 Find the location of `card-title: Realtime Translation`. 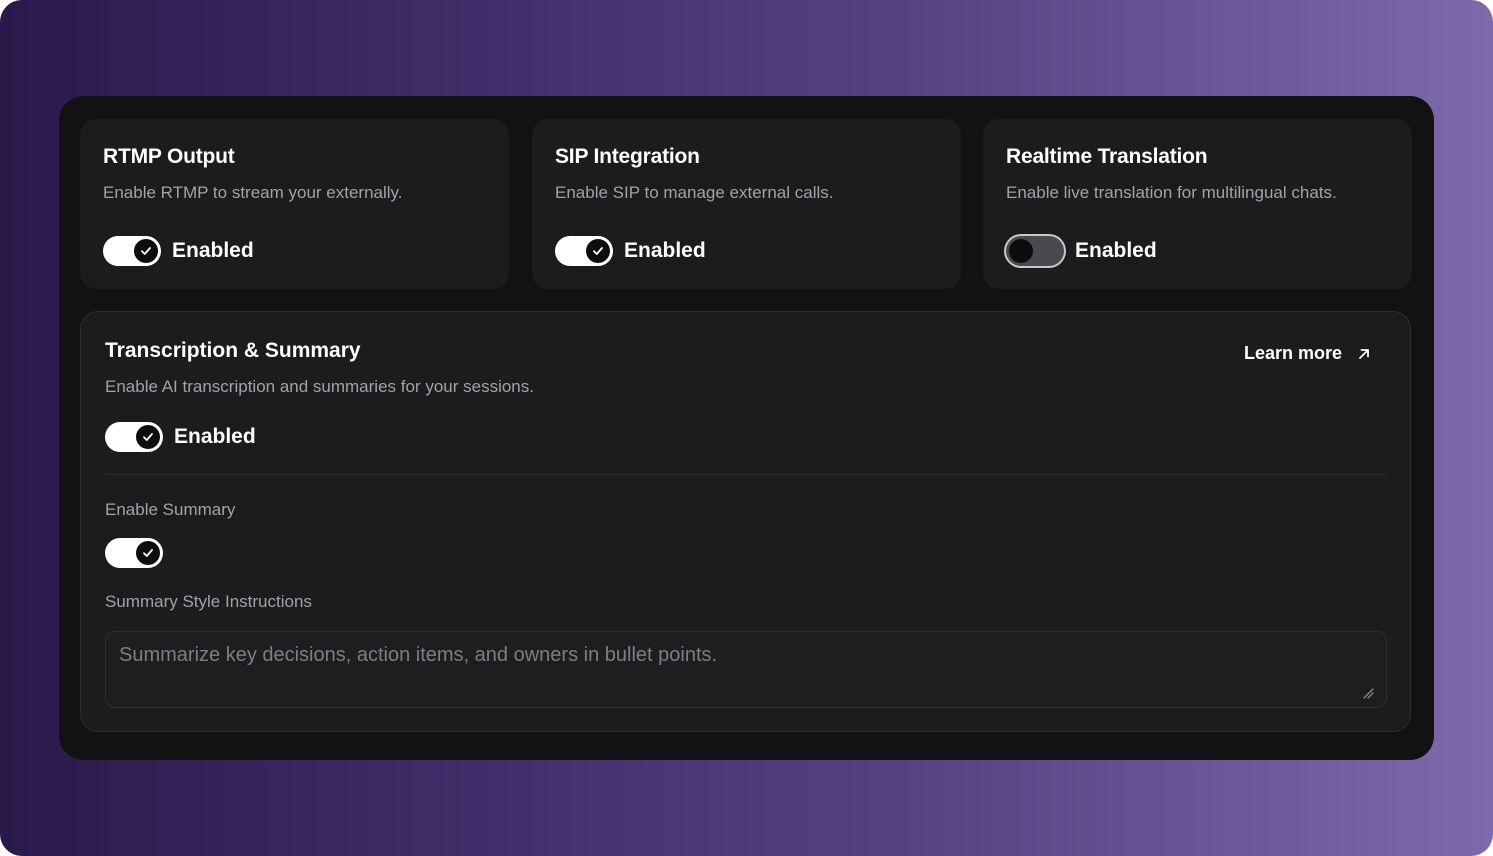

card-title: Realtime Translation is located at coordinates (1107, 156).